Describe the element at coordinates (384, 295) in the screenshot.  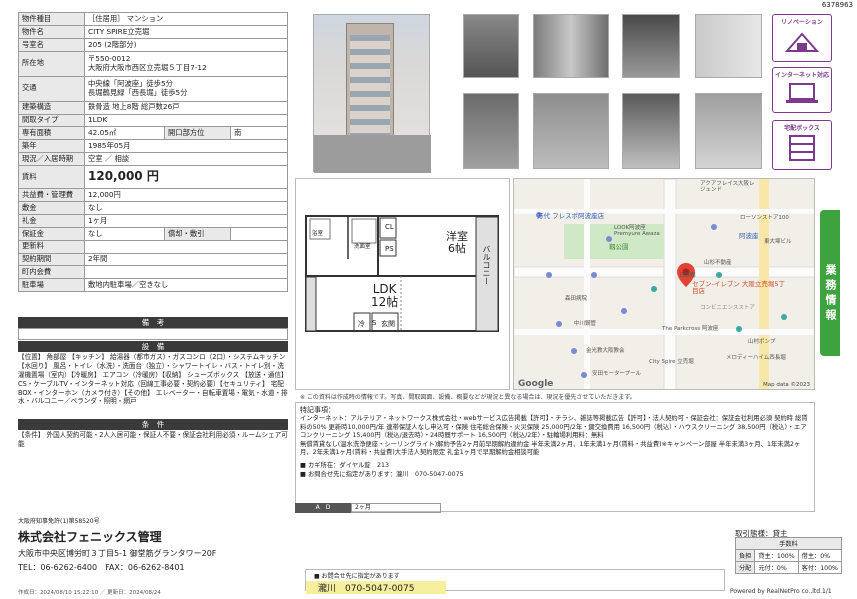
I see `ldk-label: LDK 12帖` at that location.